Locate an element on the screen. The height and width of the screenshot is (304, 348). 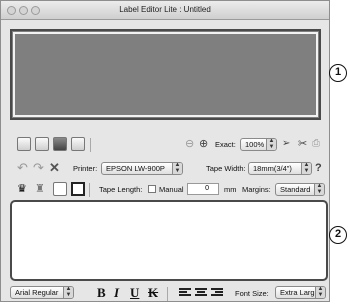
delete-icon: ✕ is located at coordinates (54, 168).